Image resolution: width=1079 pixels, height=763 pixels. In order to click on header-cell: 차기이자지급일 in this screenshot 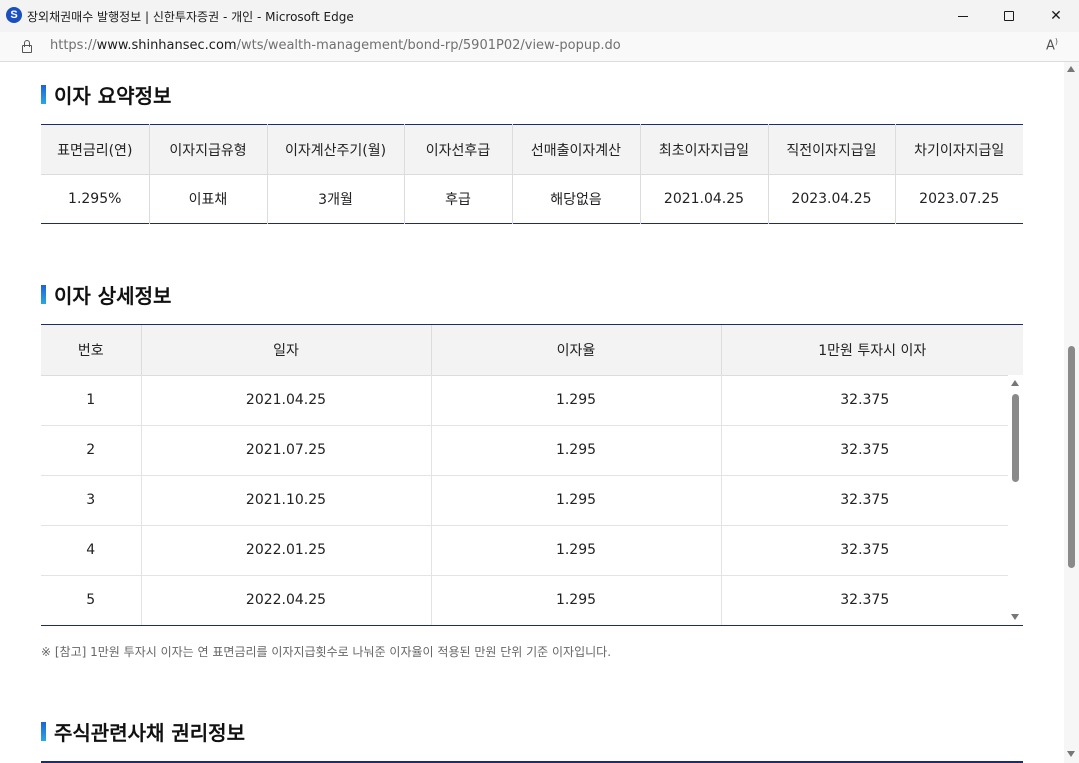, I will do `click(959, 149)`.